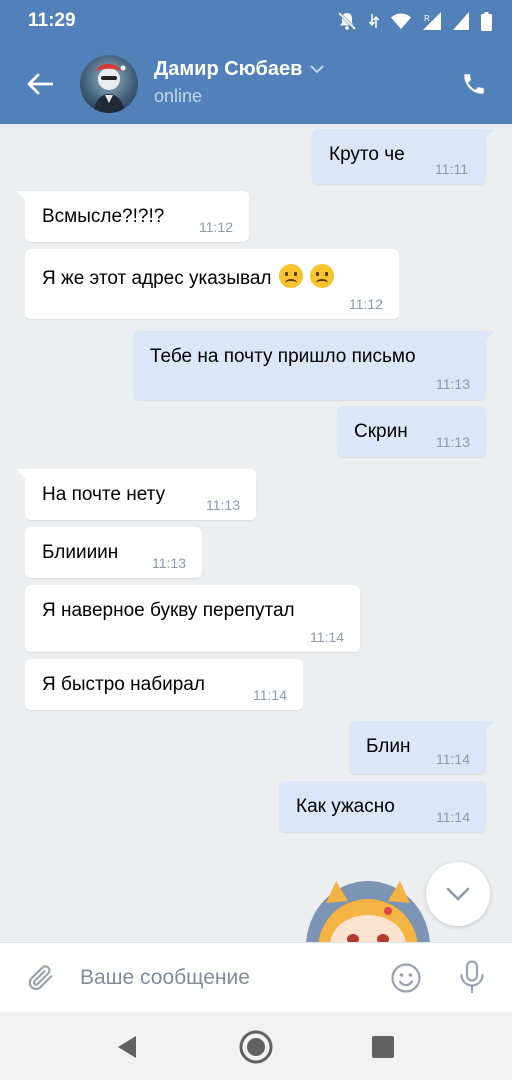 Image resolution: width=512 pixels, height=1080 pixels. Describe the element at coordinates (427, 18) in the screenshot. I see `svg-text: R` at that location.